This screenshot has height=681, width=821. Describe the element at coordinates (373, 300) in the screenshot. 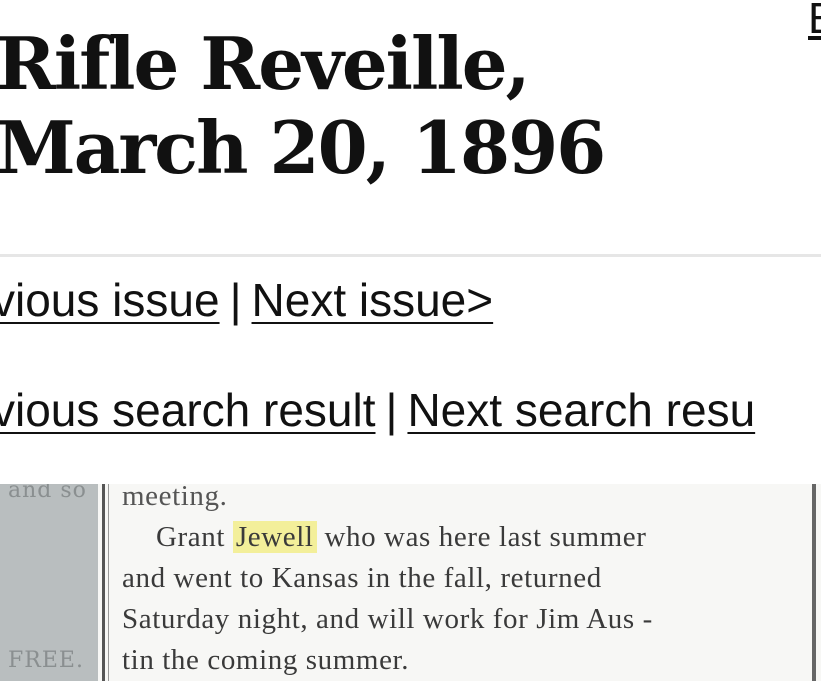

I see `next-issue-link: Next issue>` at that location.